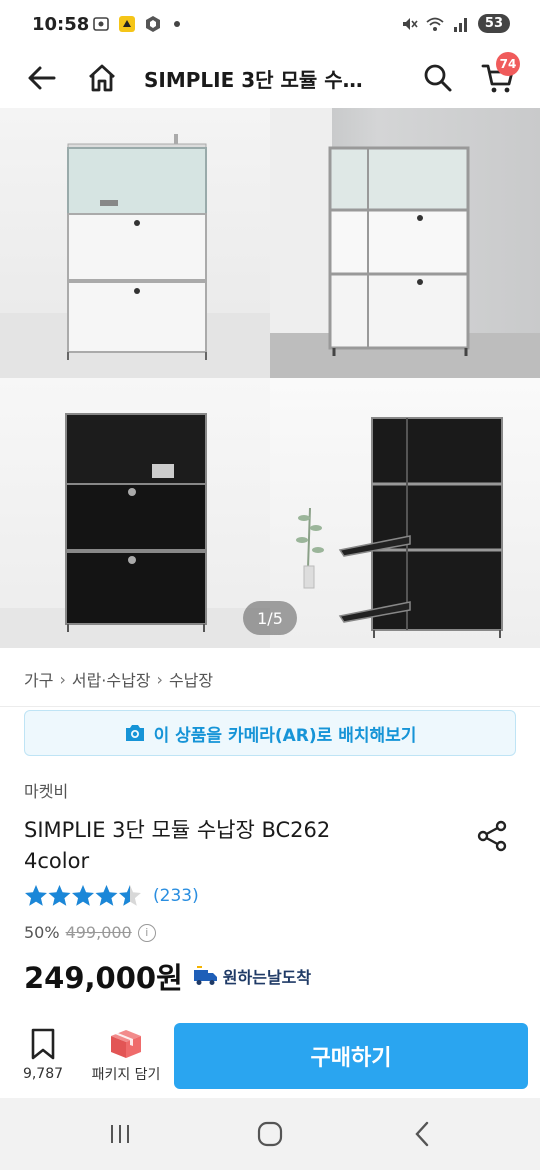 This screenshot has height=1170, width=540. I want to click on more-notifications-dot, so click(177, 24).